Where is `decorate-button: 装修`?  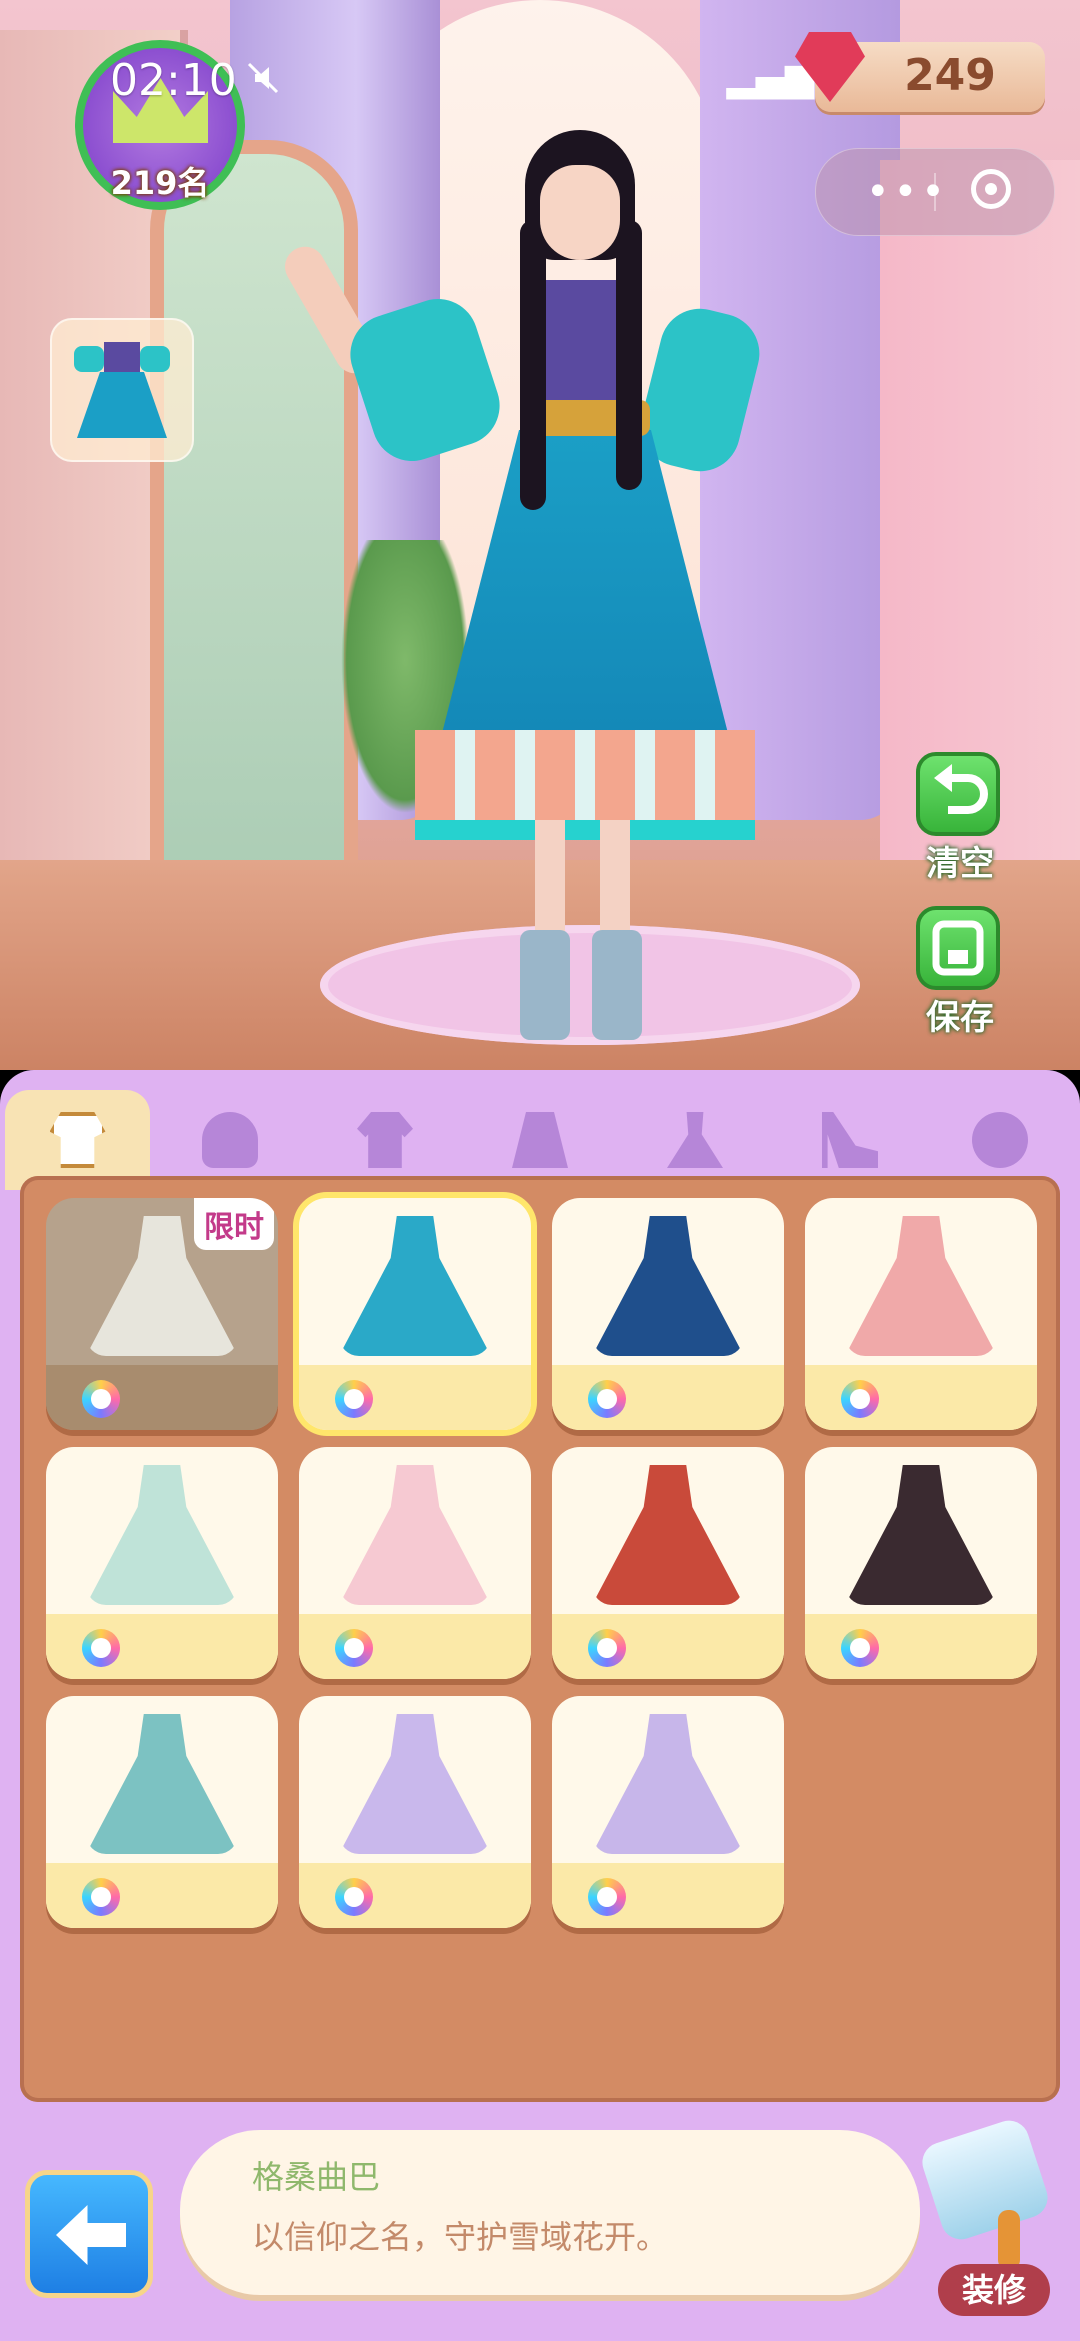
decorate-button: 装修 is located at coordinates (994, 2290).